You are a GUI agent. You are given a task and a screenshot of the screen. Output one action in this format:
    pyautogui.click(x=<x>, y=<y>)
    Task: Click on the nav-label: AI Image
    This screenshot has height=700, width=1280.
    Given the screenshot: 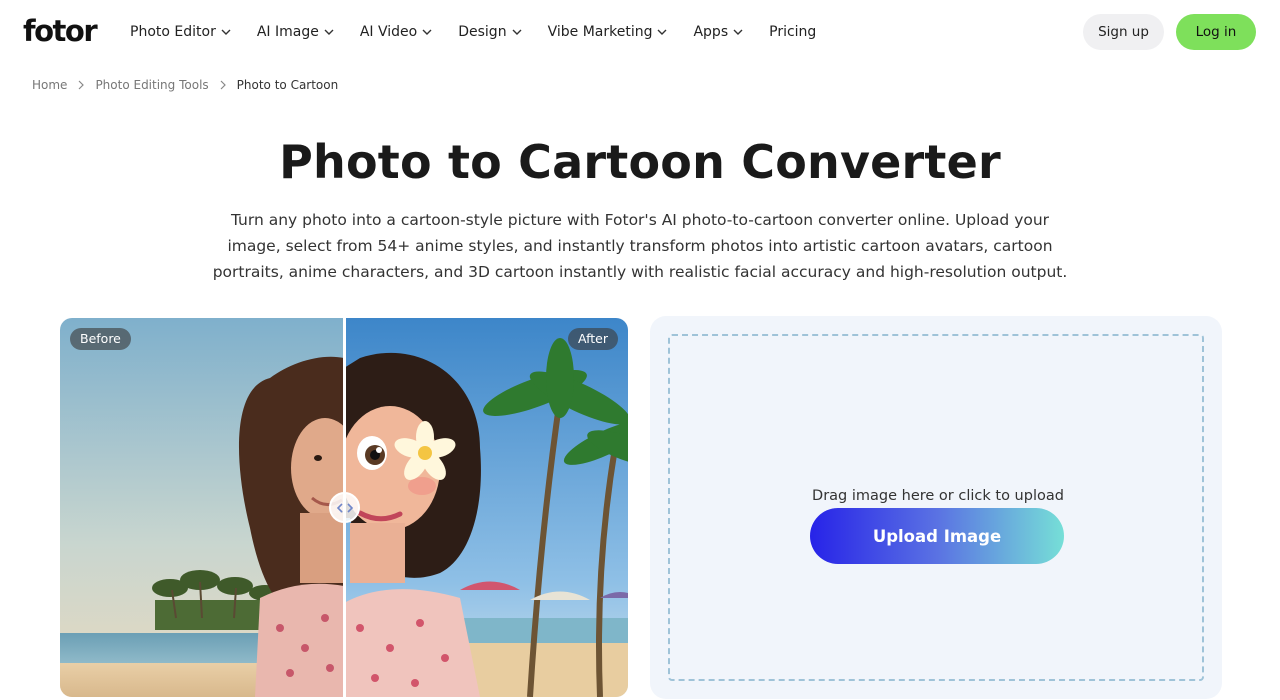 What is the action you would take?
    pyautogui.click(x=287, y=32)
    